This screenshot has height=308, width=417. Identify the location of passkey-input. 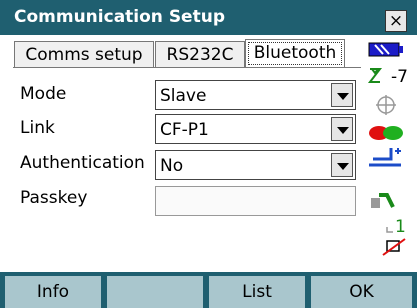
(255, 201).